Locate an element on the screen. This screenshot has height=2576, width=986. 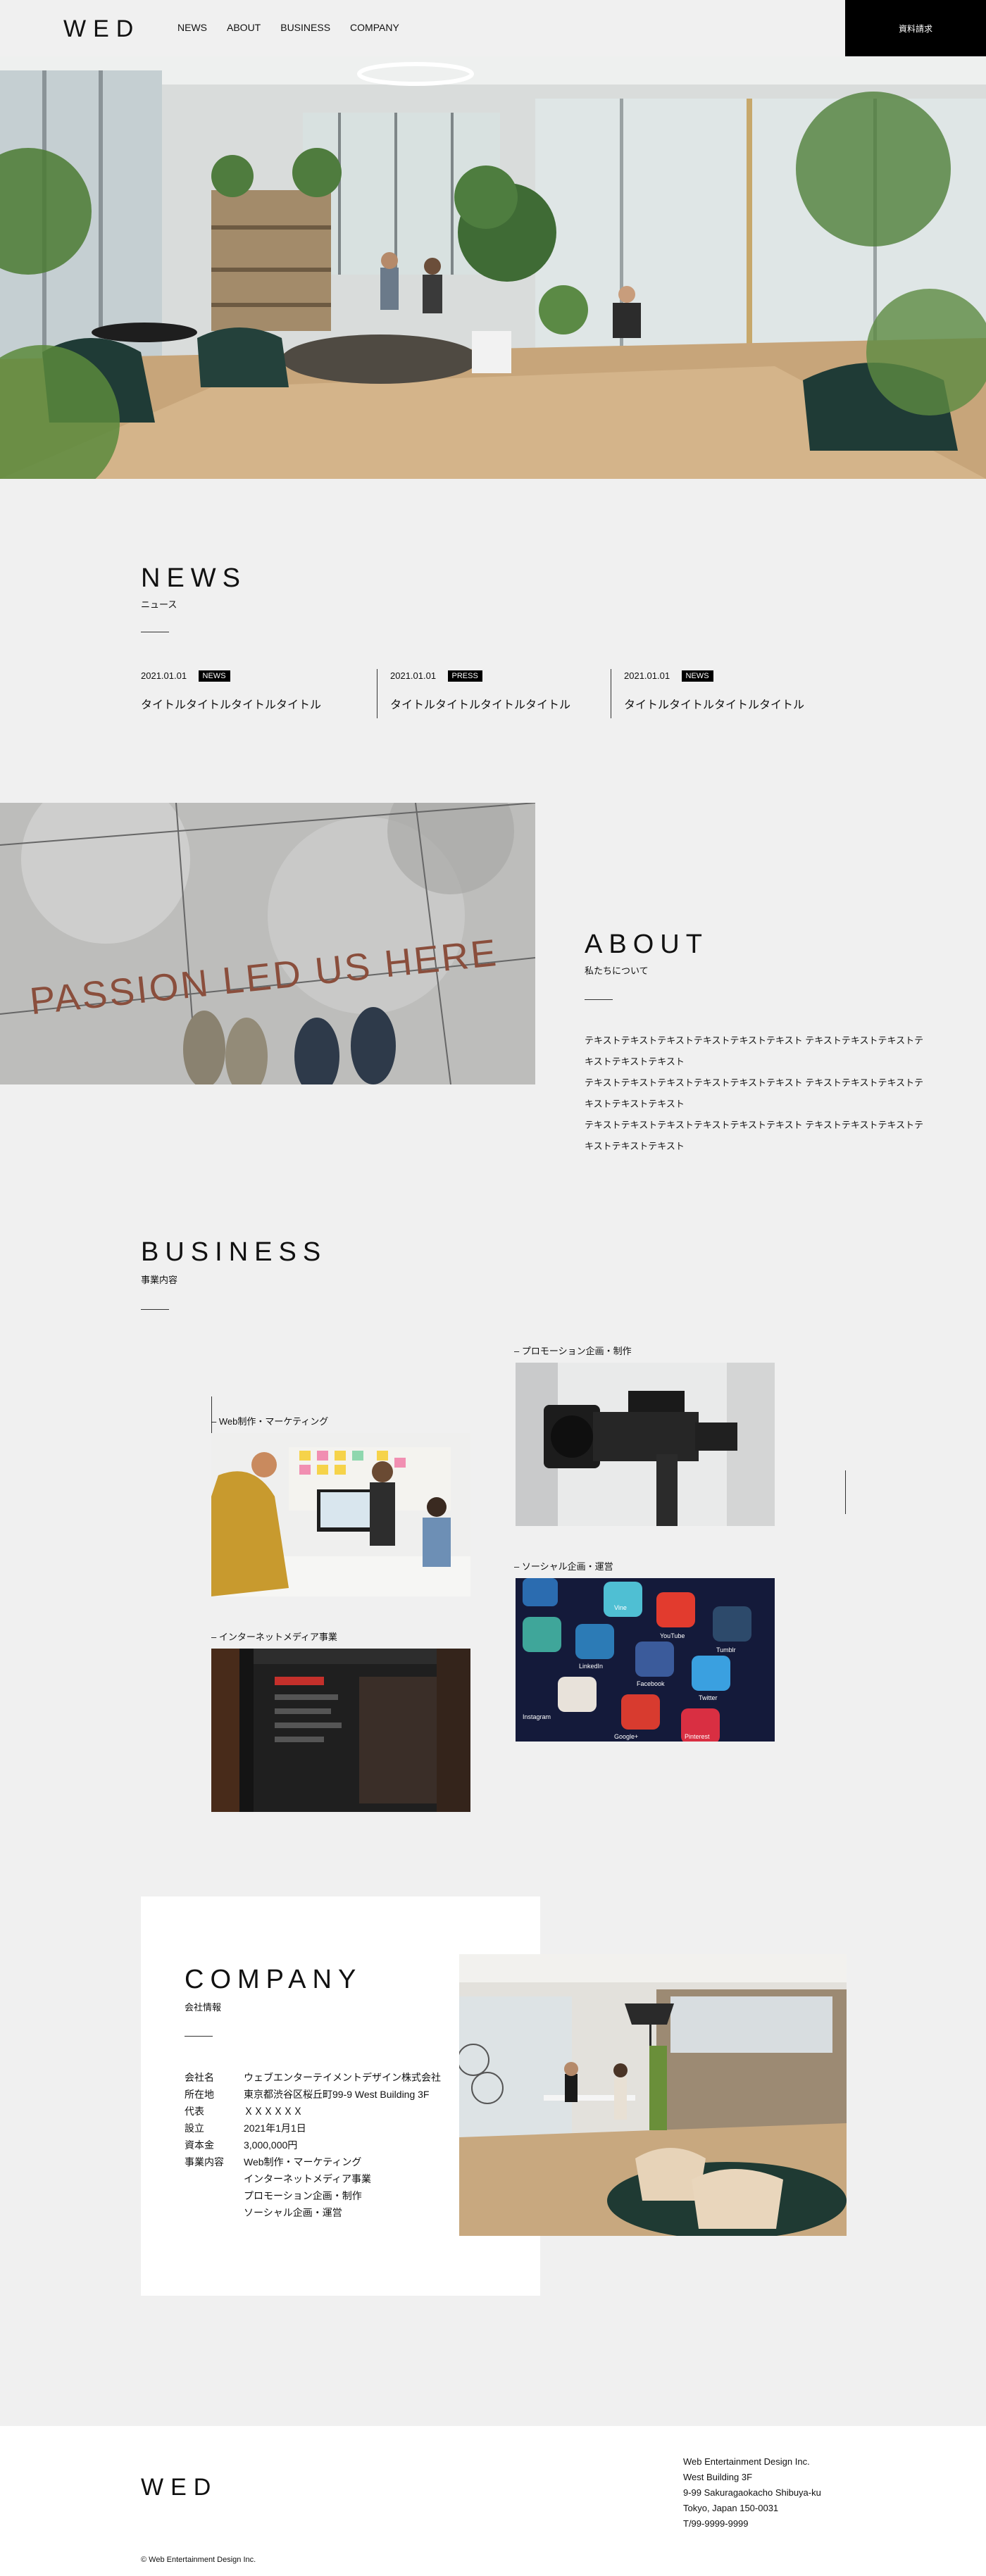
nav-company: COMPANY is located at coordinates (374, 27).